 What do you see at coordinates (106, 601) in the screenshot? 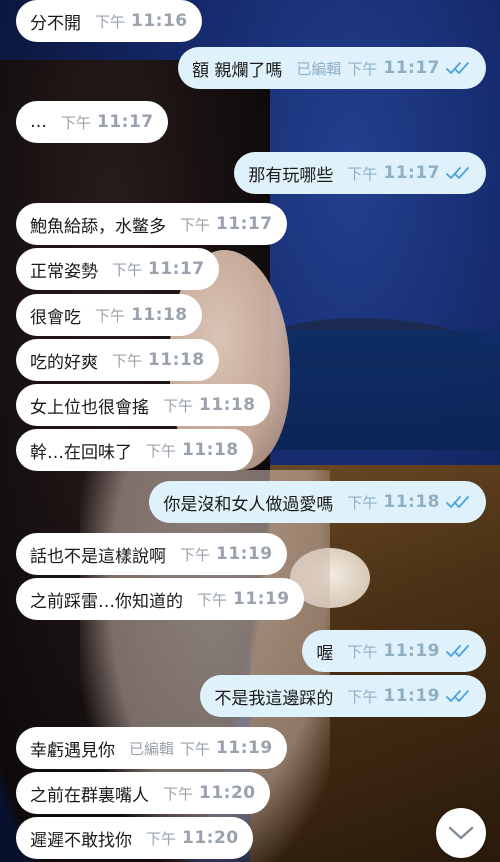
I see `message-text: 之前踩雷…你知道的` at bounding box center [106, 601].